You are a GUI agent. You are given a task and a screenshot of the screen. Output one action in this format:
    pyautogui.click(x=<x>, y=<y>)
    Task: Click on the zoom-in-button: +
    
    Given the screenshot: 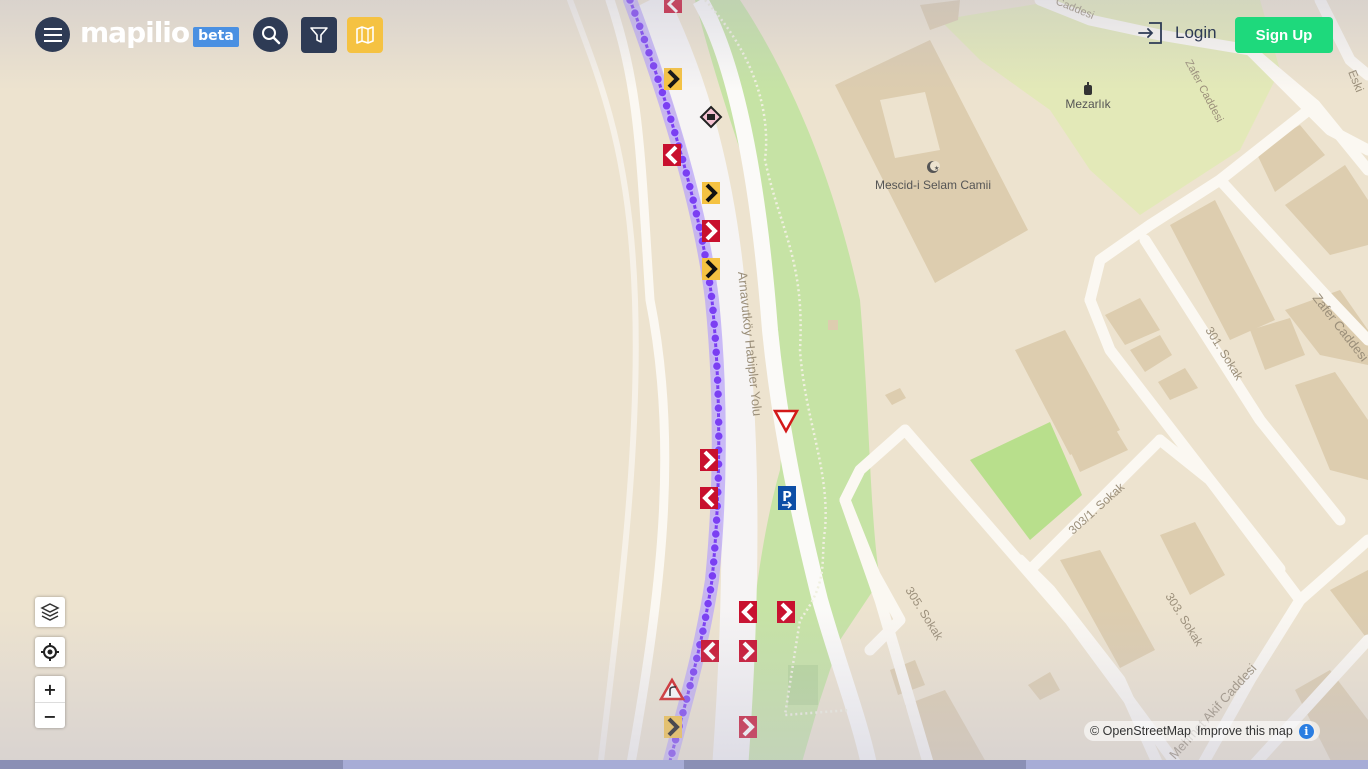 What is the action you would take?
    pyautogui.click(x=50, y=689)
    